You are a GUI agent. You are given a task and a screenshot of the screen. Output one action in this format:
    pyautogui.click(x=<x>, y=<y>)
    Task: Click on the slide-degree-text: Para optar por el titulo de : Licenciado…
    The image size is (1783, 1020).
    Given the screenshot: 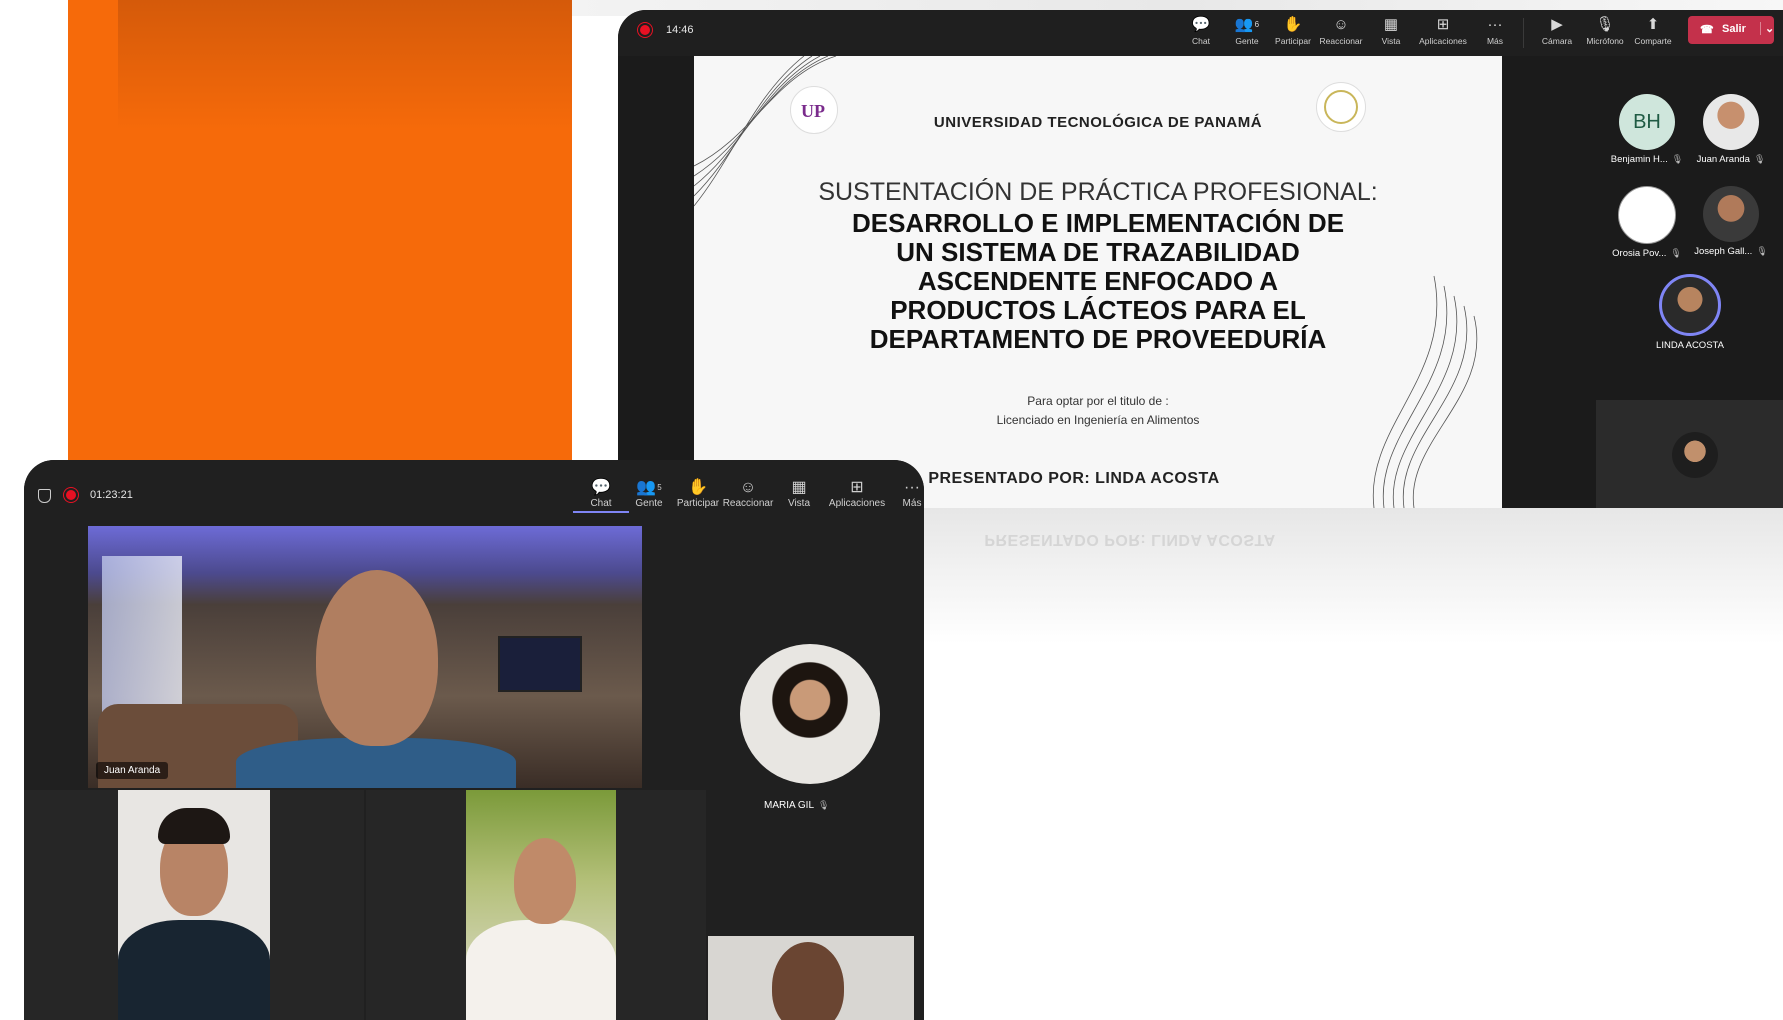 What is the action you would take?
    pyautogui.click(x=1098, y=410)
    